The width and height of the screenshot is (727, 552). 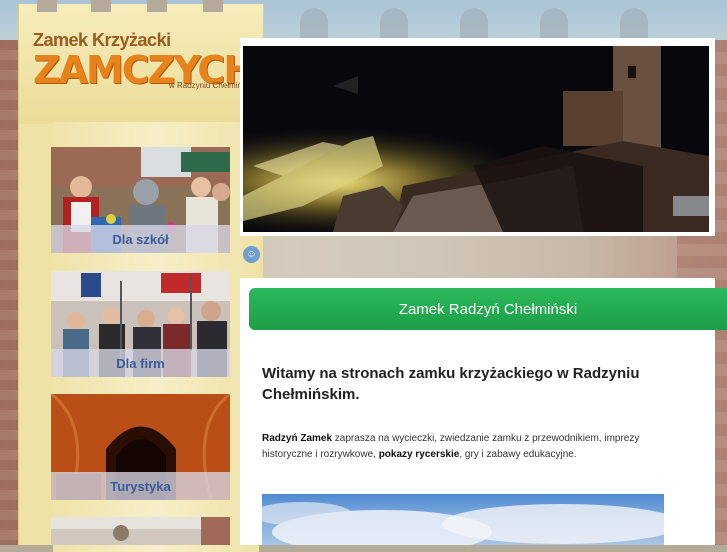 I want to click on page-title: Zamek Radzyń Chełmiński, so click(x=488, y=309).